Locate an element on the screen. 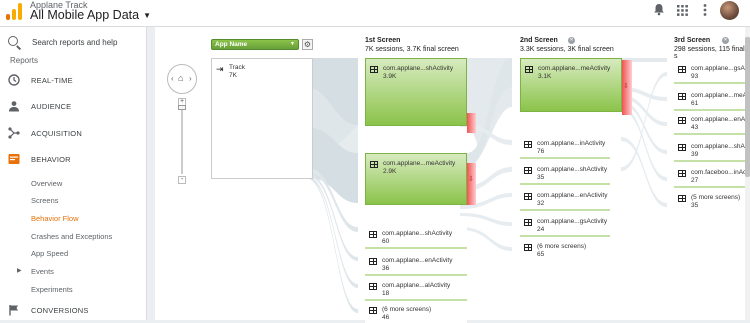  dimension-select-value: App Name is located at coordinates (231, 44).